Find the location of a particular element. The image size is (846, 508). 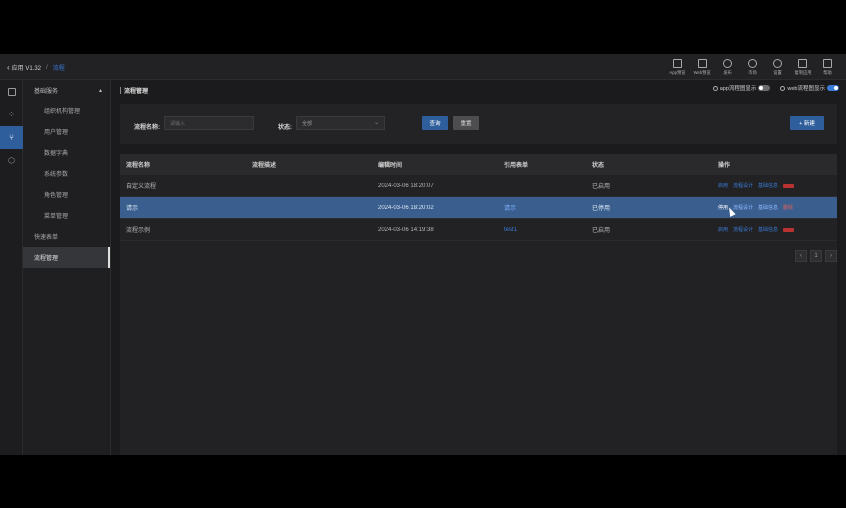

sidebar-item-menus: 菜单管理 is located at coordinates (66, 215).